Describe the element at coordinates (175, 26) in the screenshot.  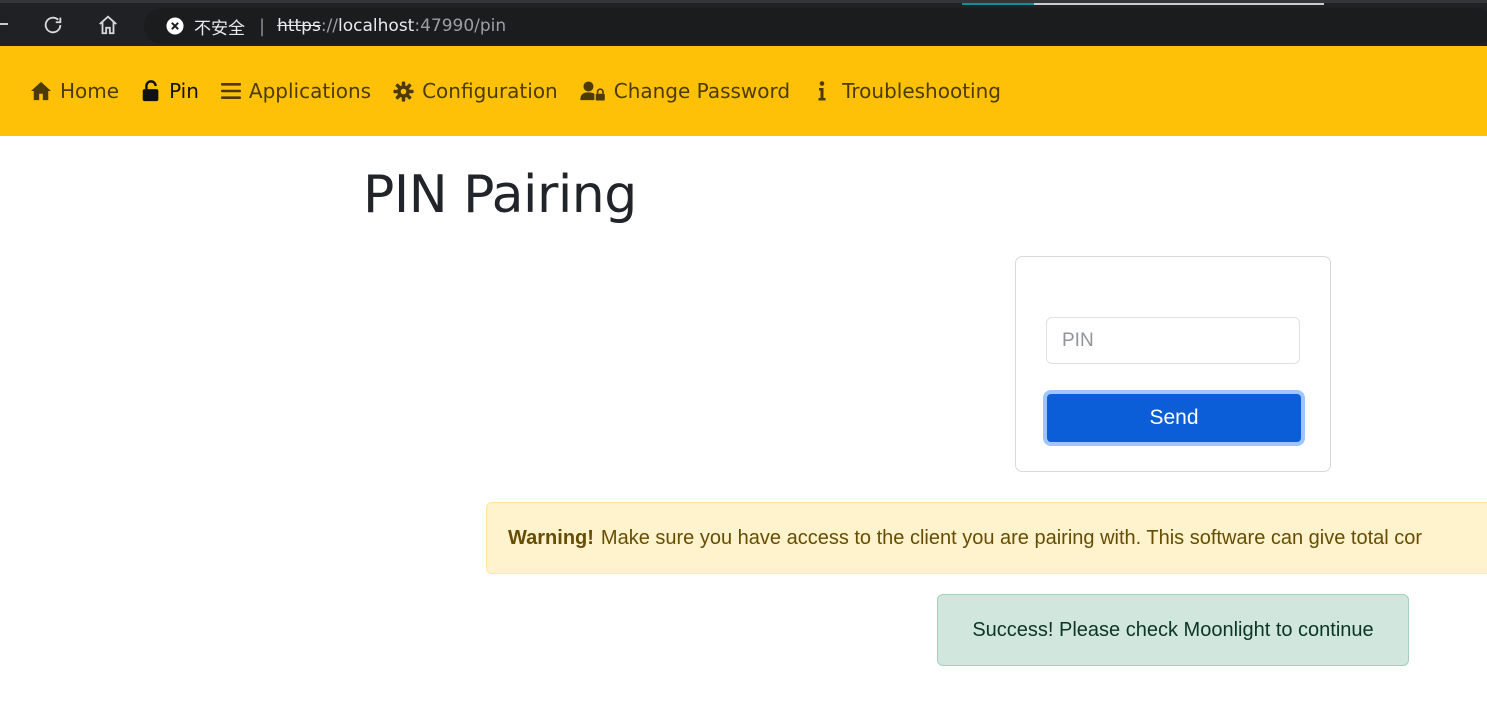
I see `insecure-icon` at that location.